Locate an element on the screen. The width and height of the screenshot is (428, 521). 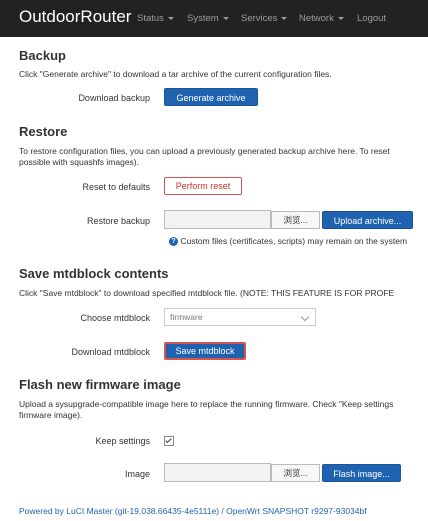
info-icon: ? is located at coordinates (173, 242).